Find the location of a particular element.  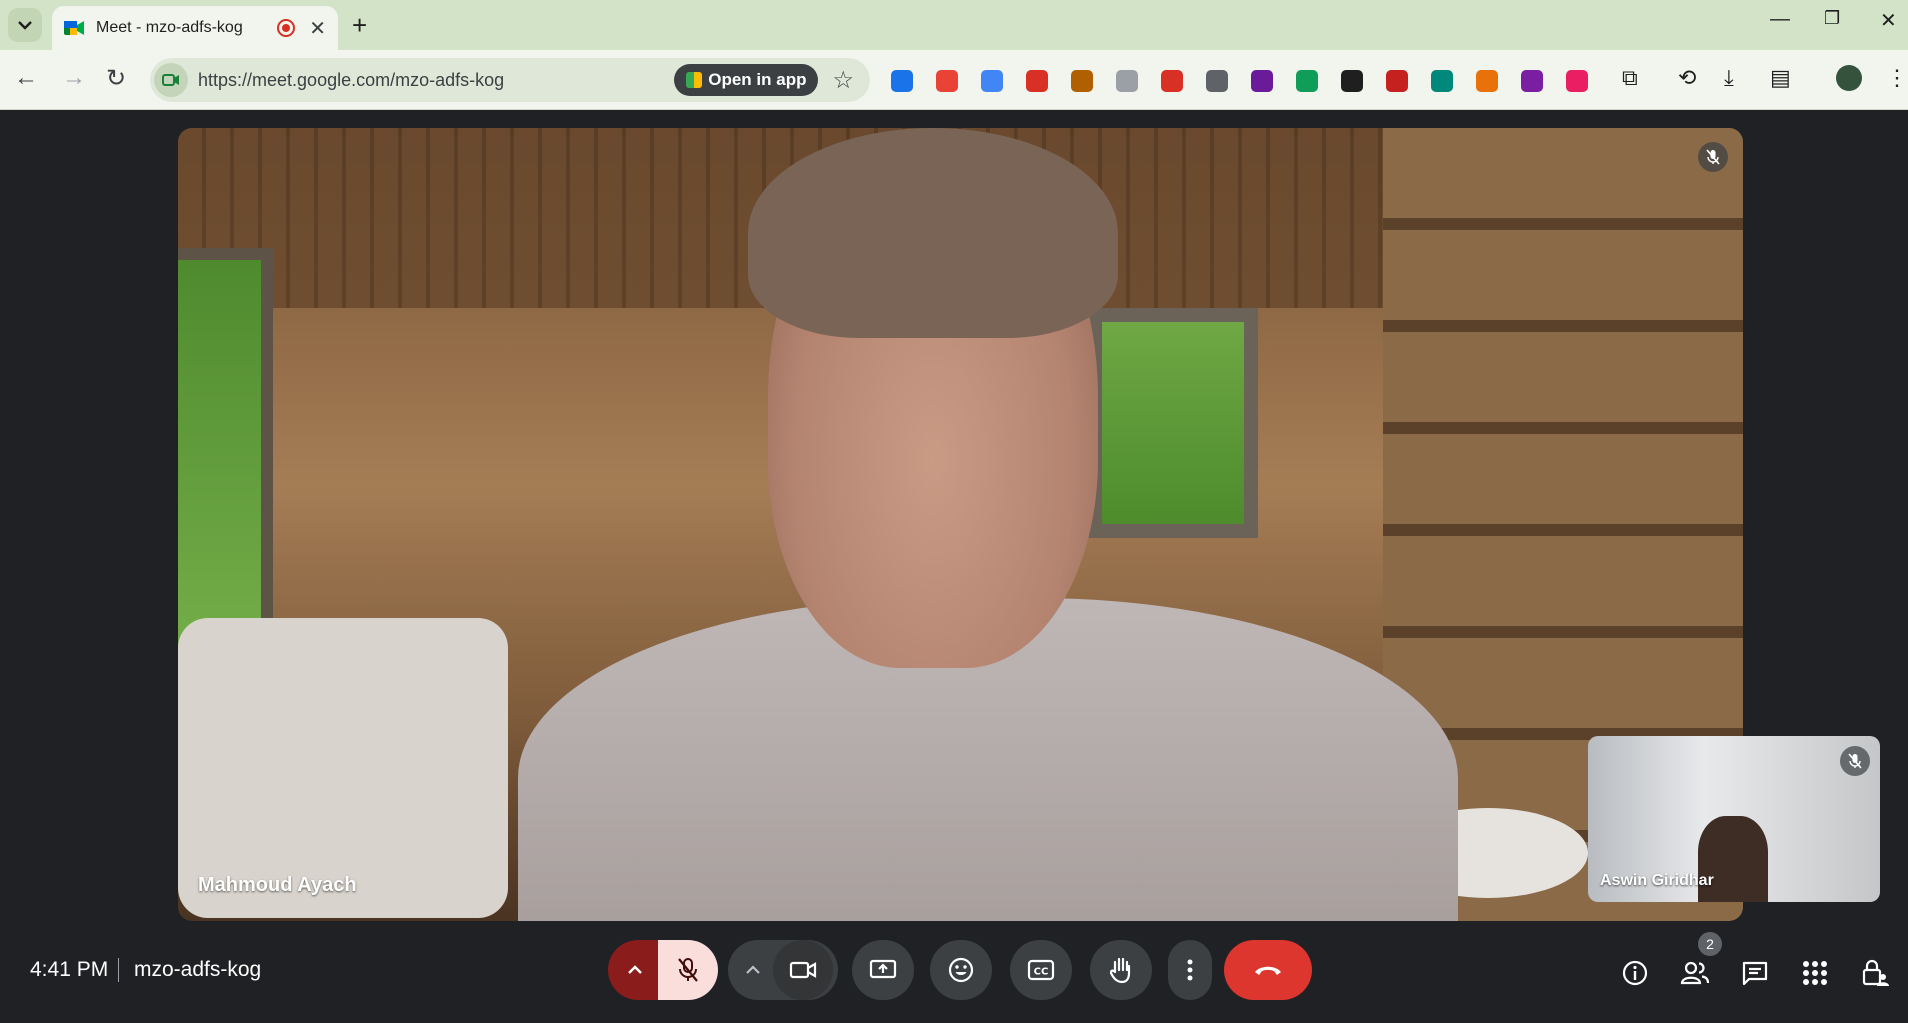

self-view-tile: Aswin Giridhar is located at coordinates (1734, 819).